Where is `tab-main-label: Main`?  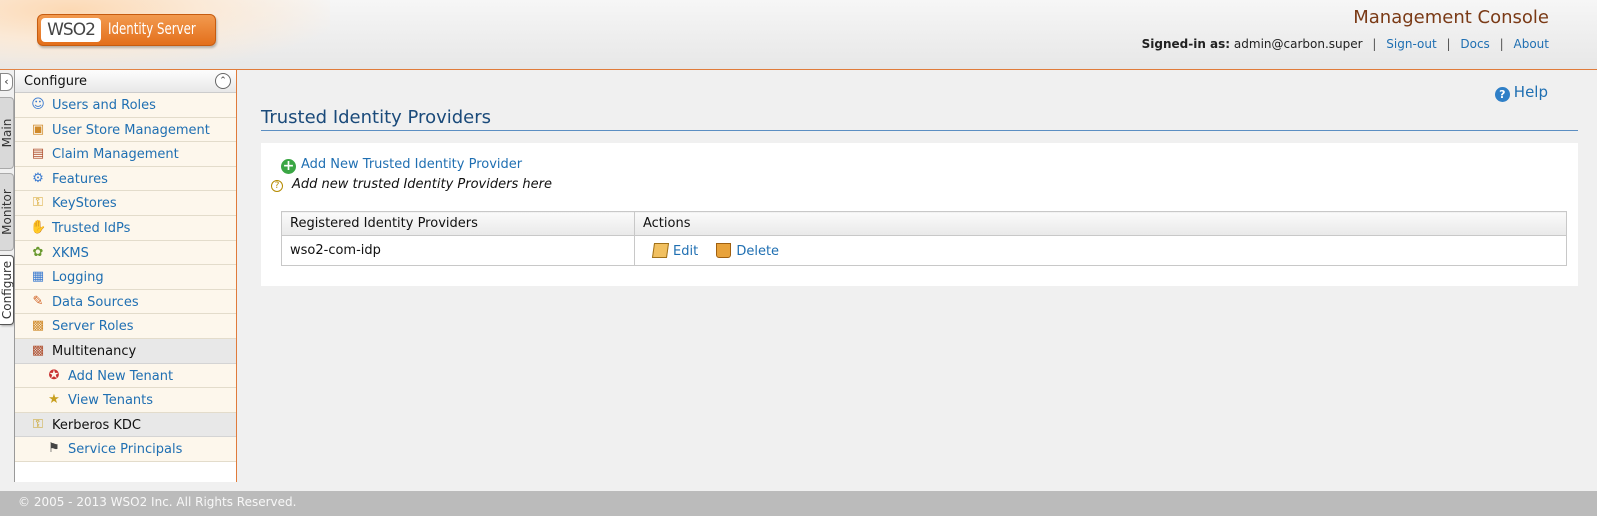
tab-main-label: Main is located at coordinates (7, 133).